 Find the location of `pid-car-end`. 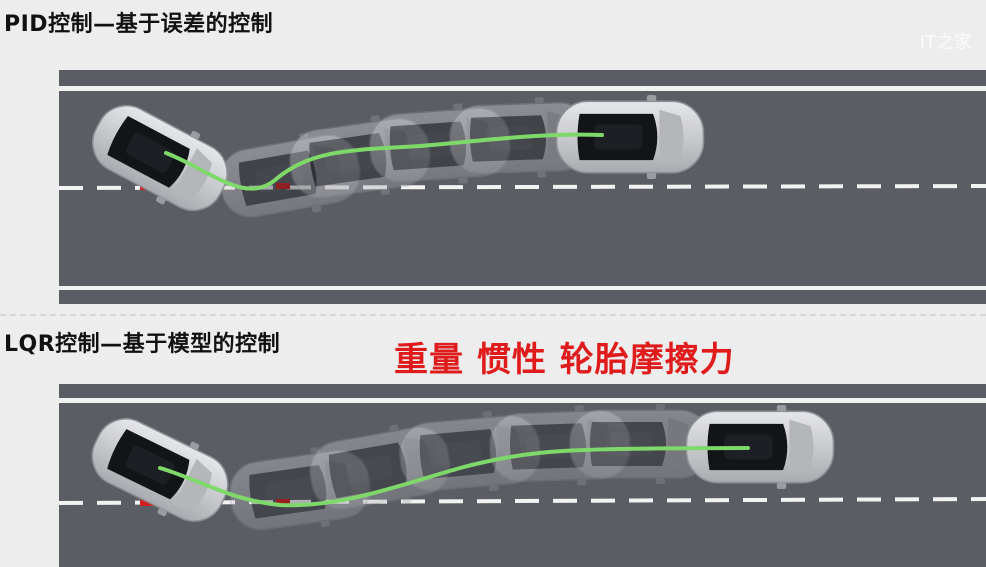

pid-car-end is located at coordinates (630, 137).